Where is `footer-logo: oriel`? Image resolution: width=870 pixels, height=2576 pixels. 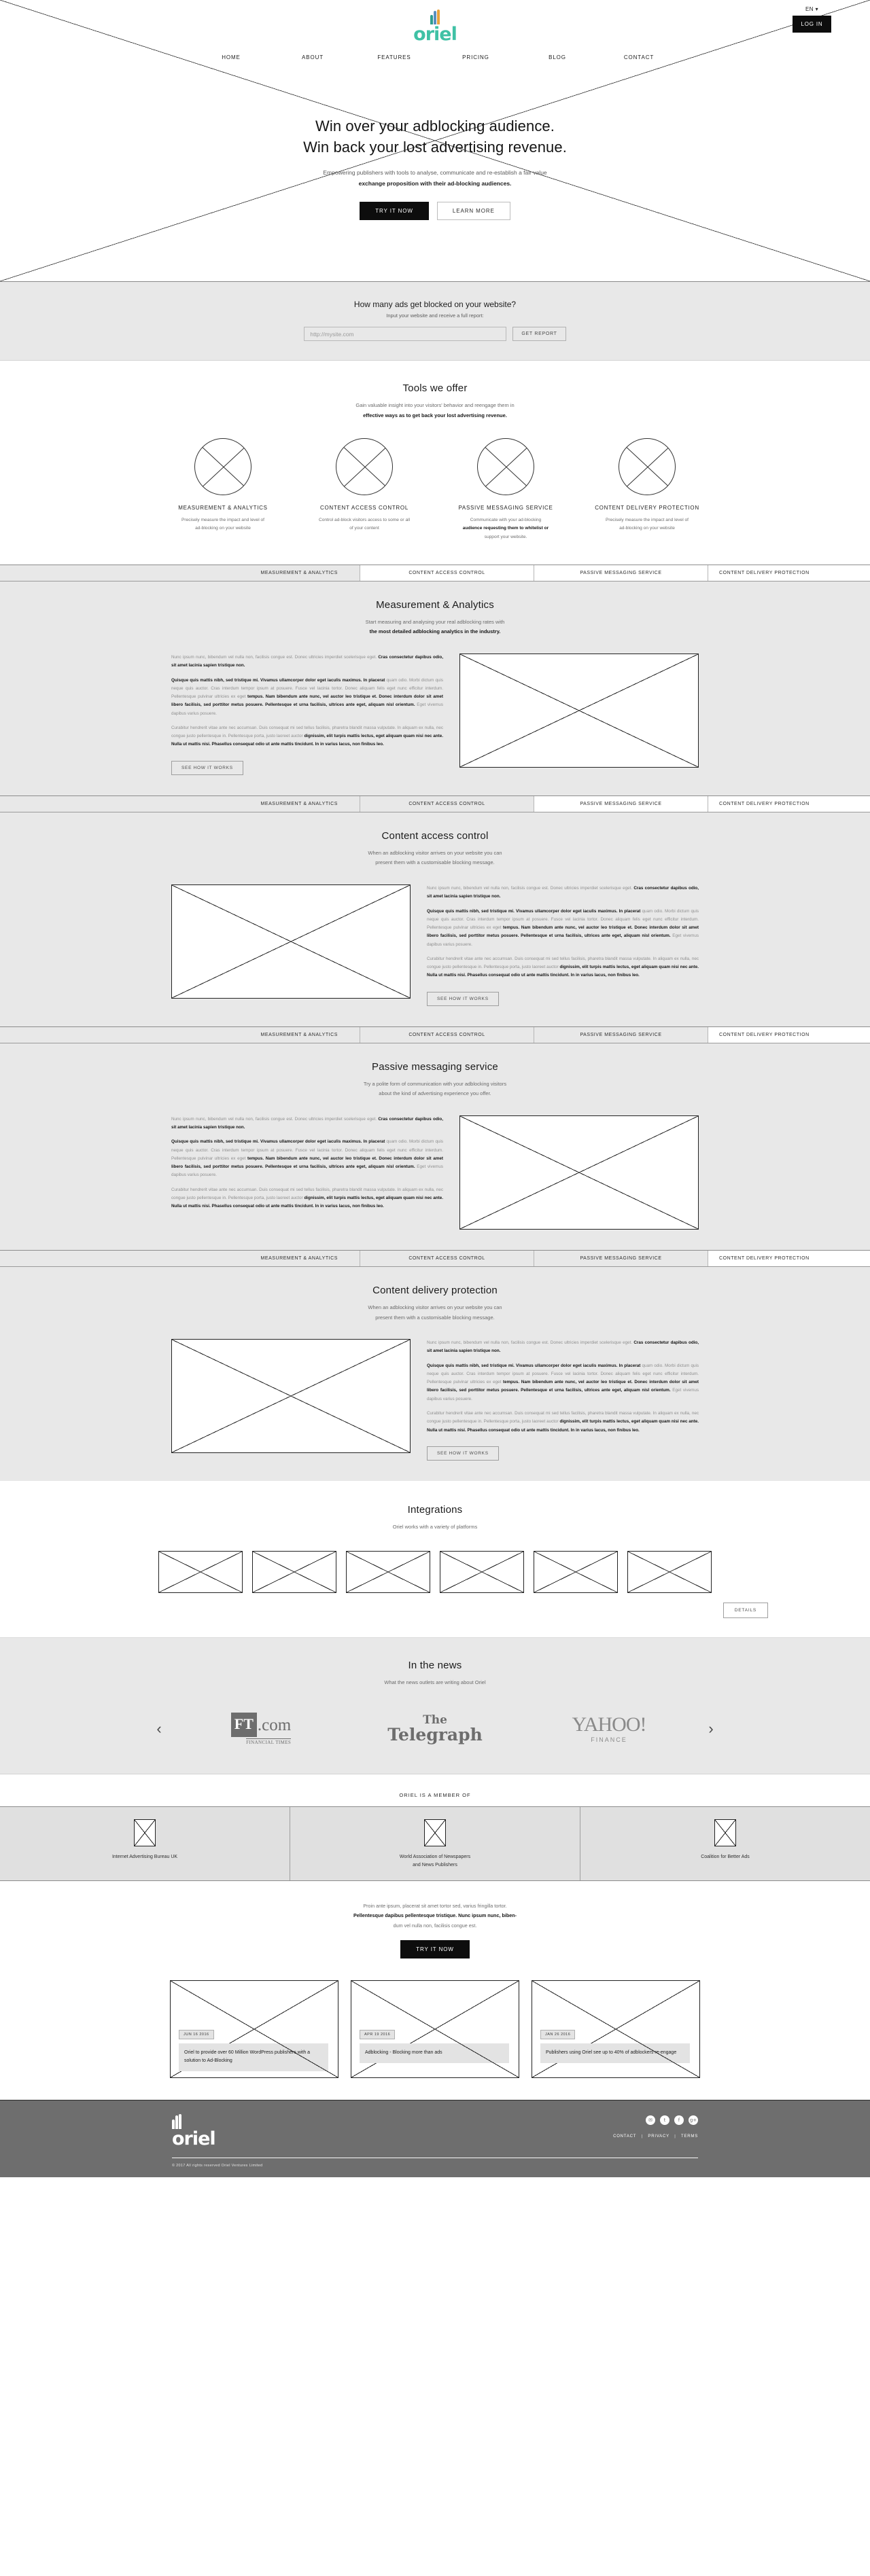
footer-logo: oriel is located at coordinates (194, 2131).